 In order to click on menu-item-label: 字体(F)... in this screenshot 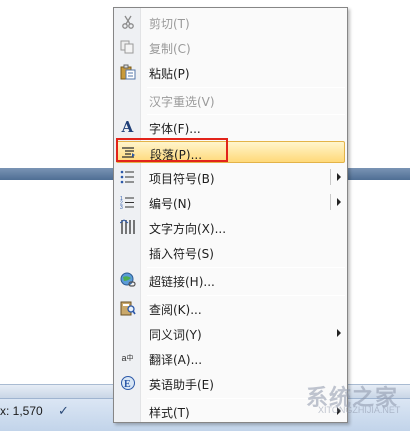, I will do `click(175, 129)`.